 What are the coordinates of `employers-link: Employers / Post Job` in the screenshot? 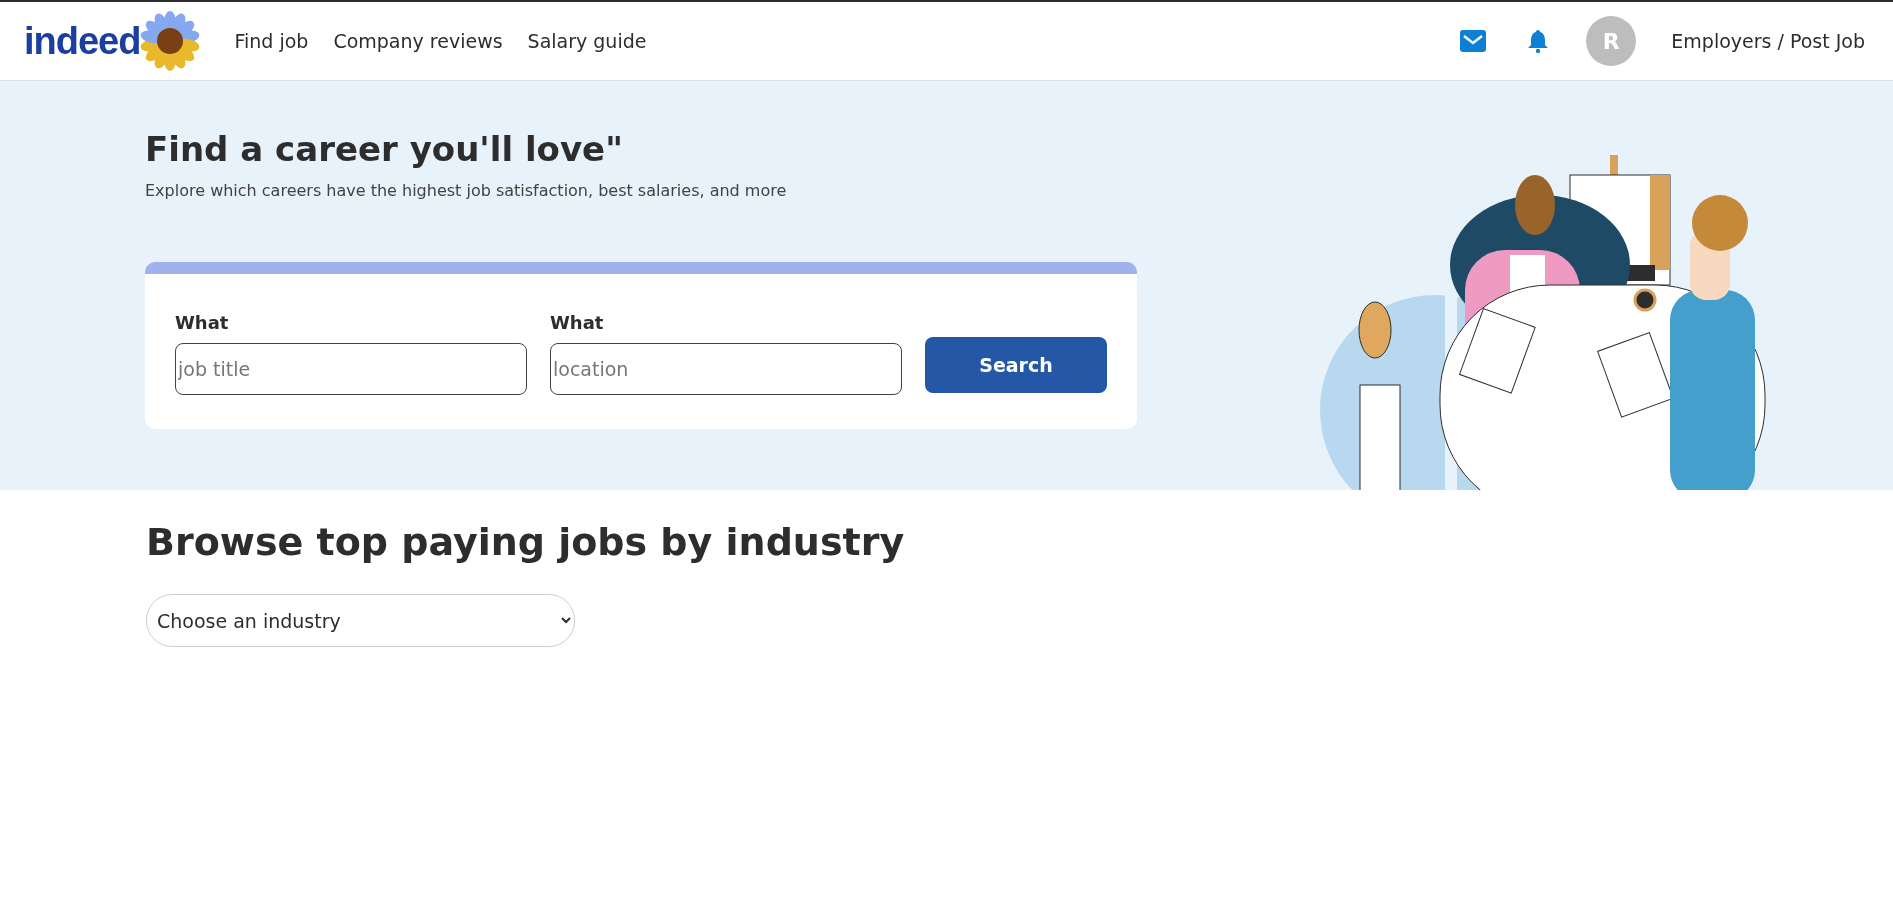 It's located at (1768, 41).